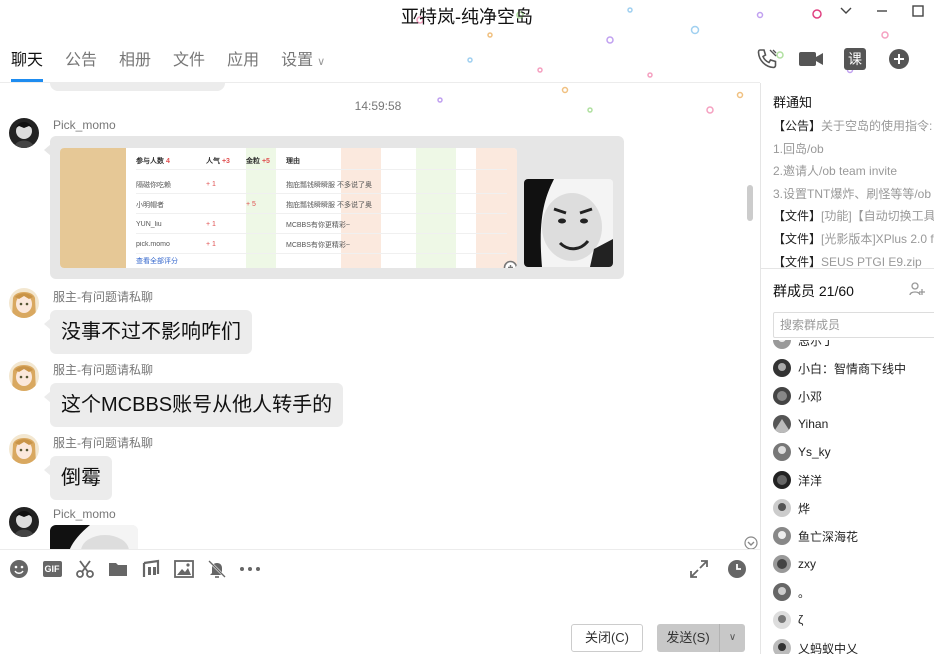 The height and width of the screenshot is (654, 934). I want to click on notice-item: 【文件】SEUS PTGI E9.zip, so click(853, 262).